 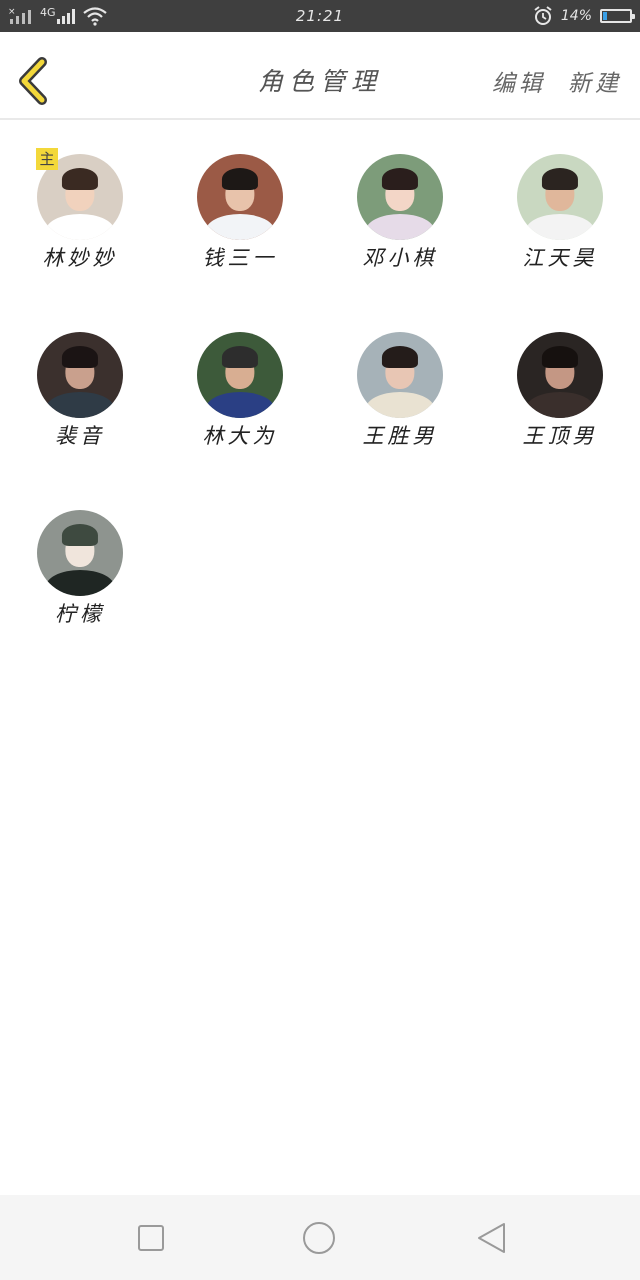 I want to click on circle-icon, so click(x=319, y=1238).